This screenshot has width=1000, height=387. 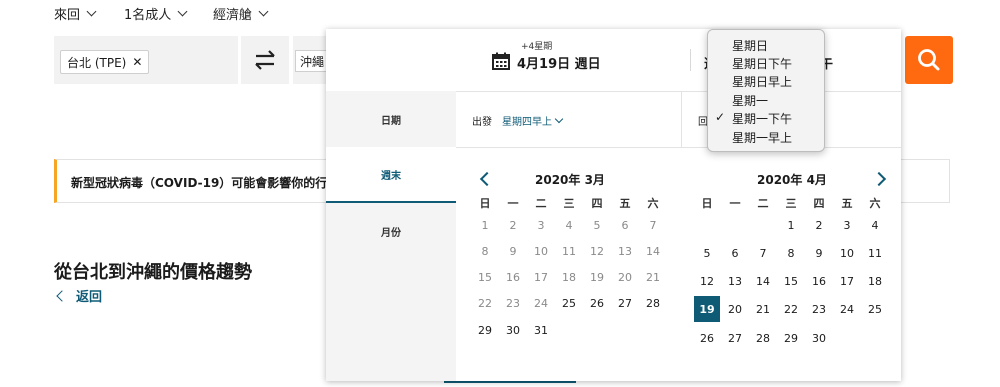 What do you see at coordinates (137, 62) in the screenshot?
I see `remove-icon: ✕` at bounding box center [137, 62].